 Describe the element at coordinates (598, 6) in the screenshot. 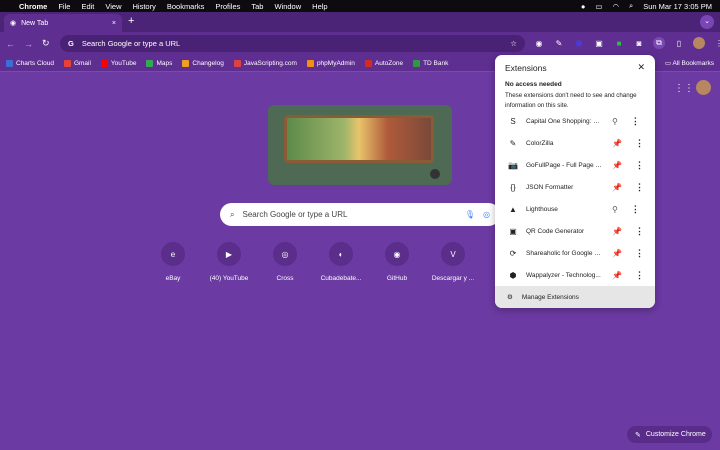

I see `battery-icon: ▭` at that location.